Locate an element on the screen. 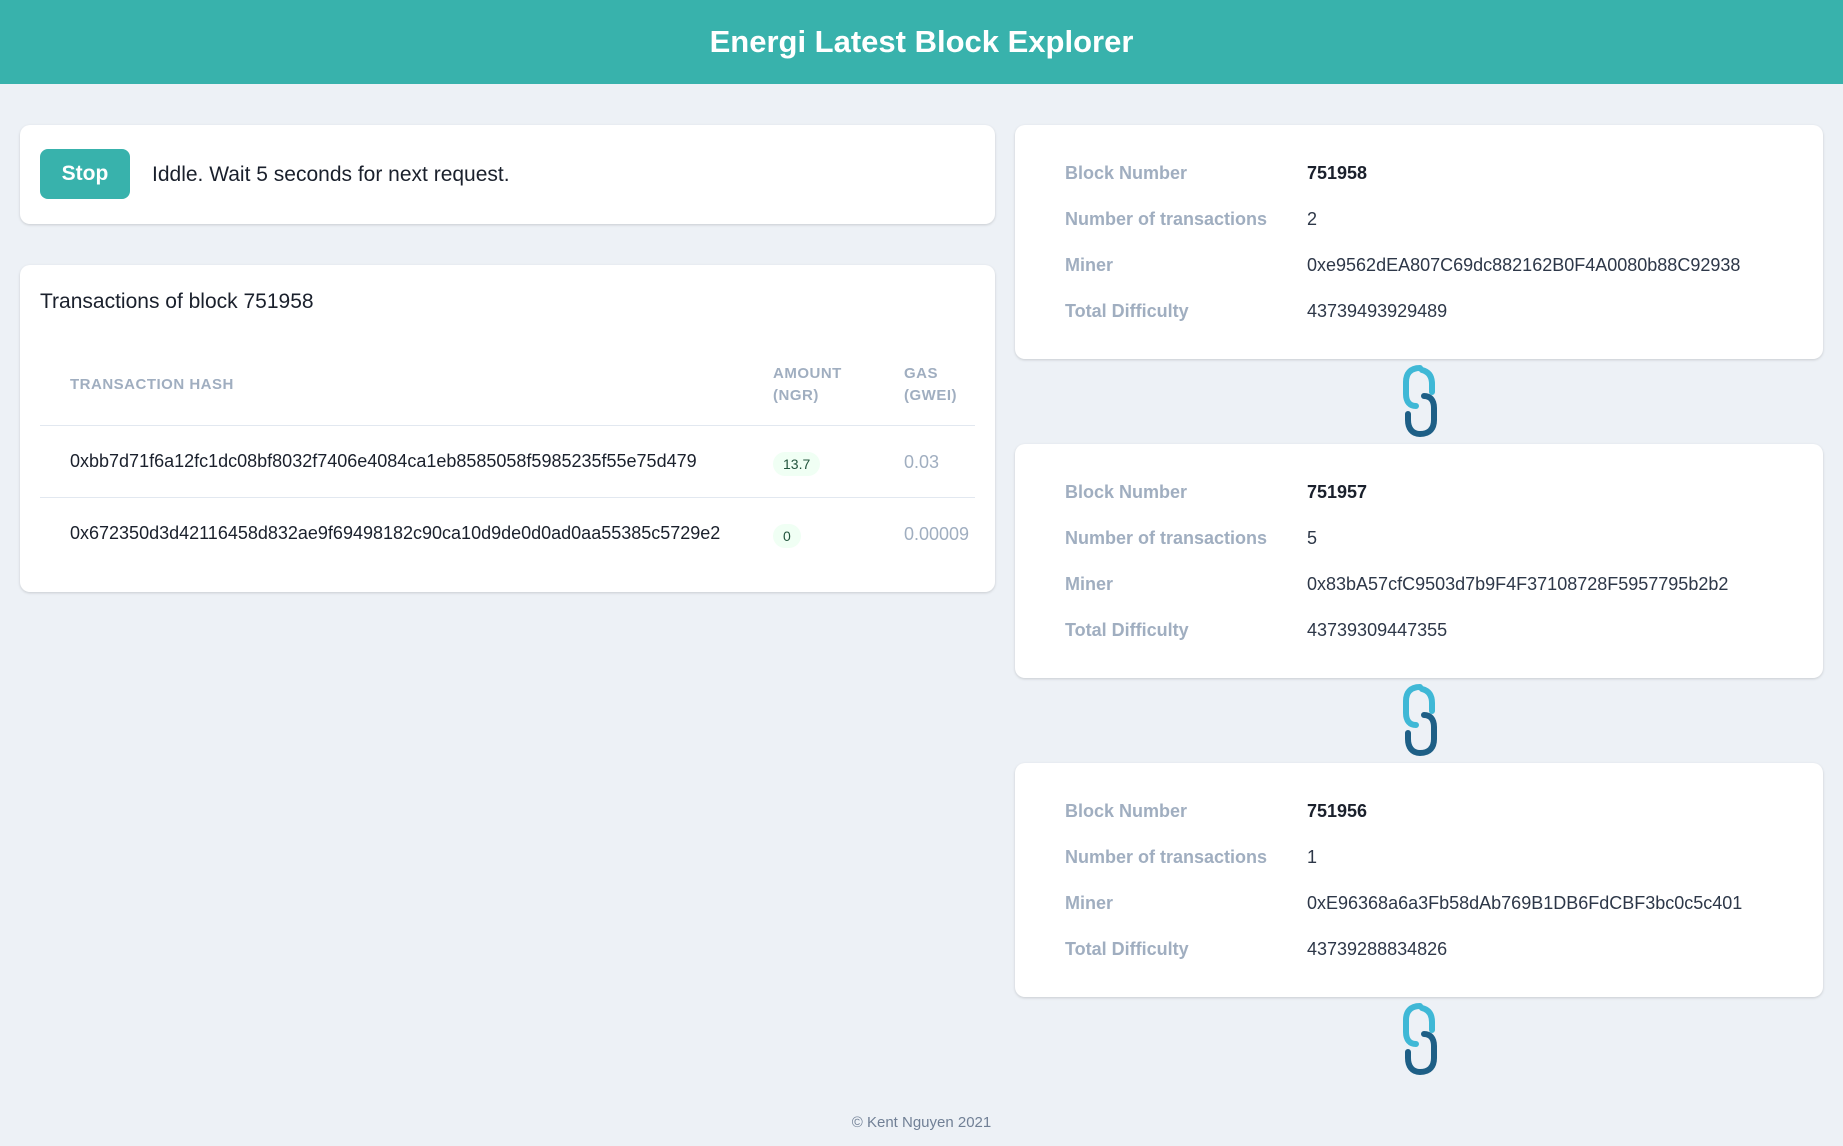  column-header-amount: AMOUNT (NGR) is located at coordinates (807, 385).